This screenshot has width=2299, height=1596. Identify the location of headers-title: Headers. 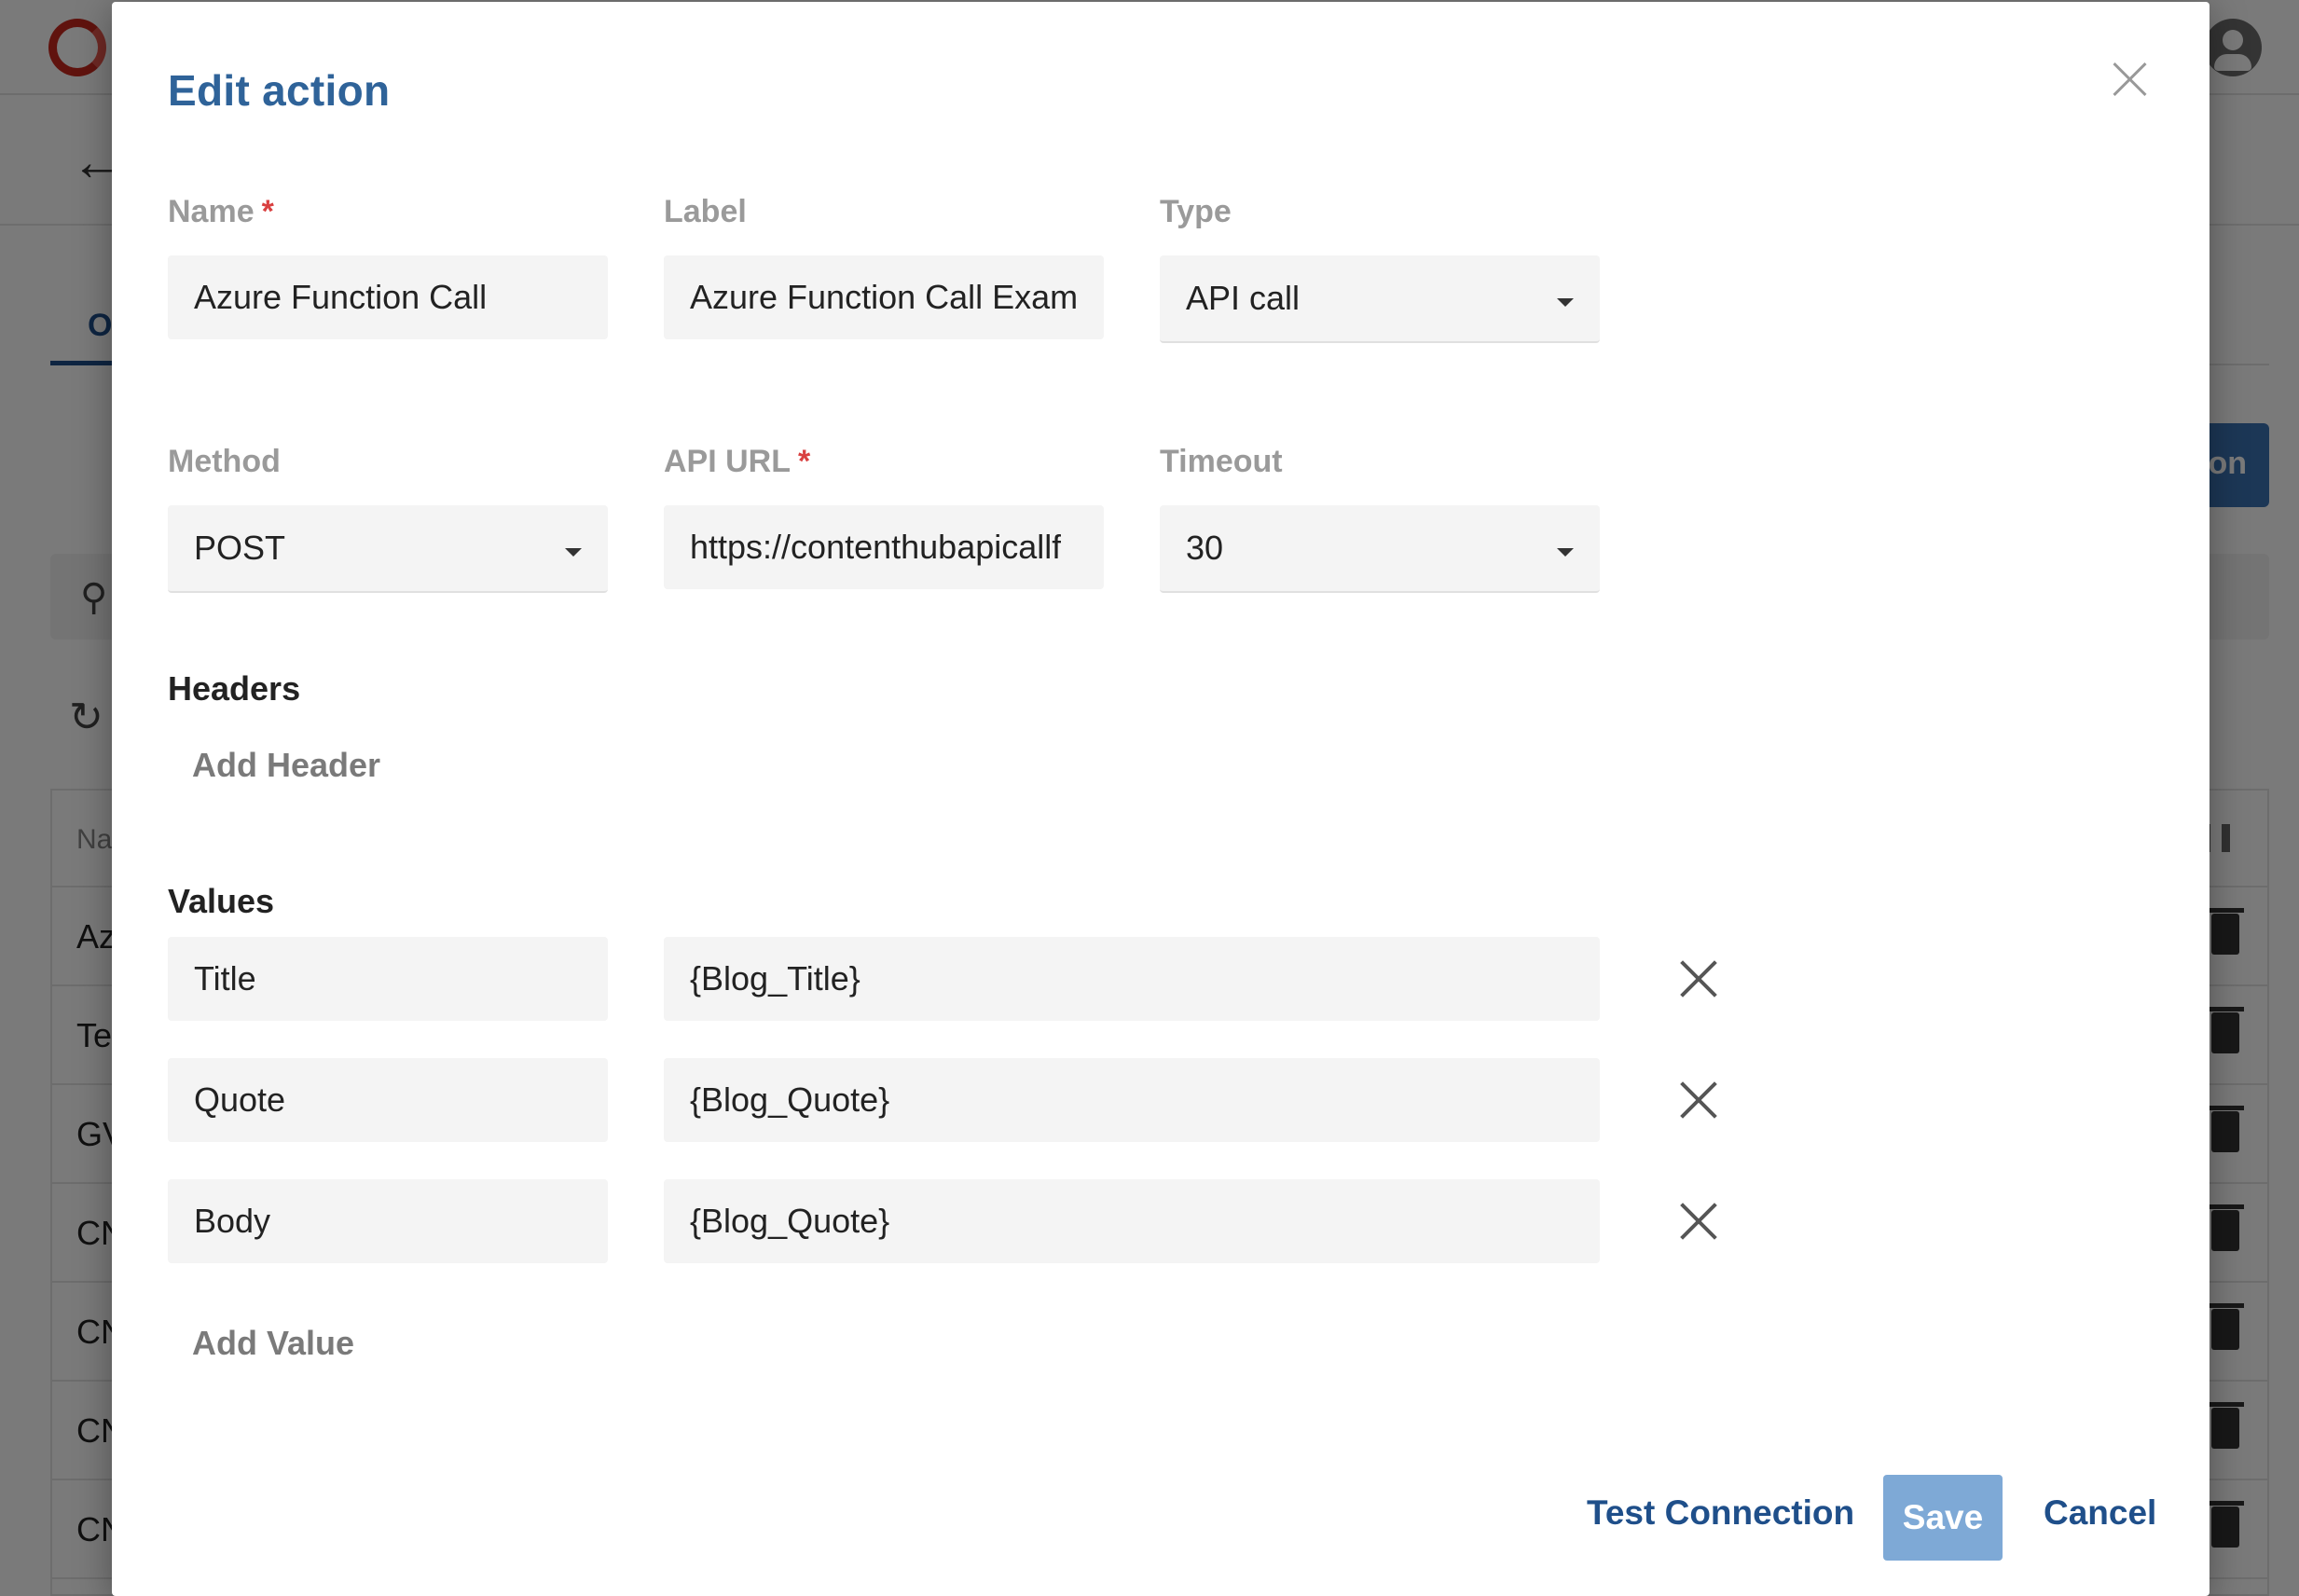
(234, 688).